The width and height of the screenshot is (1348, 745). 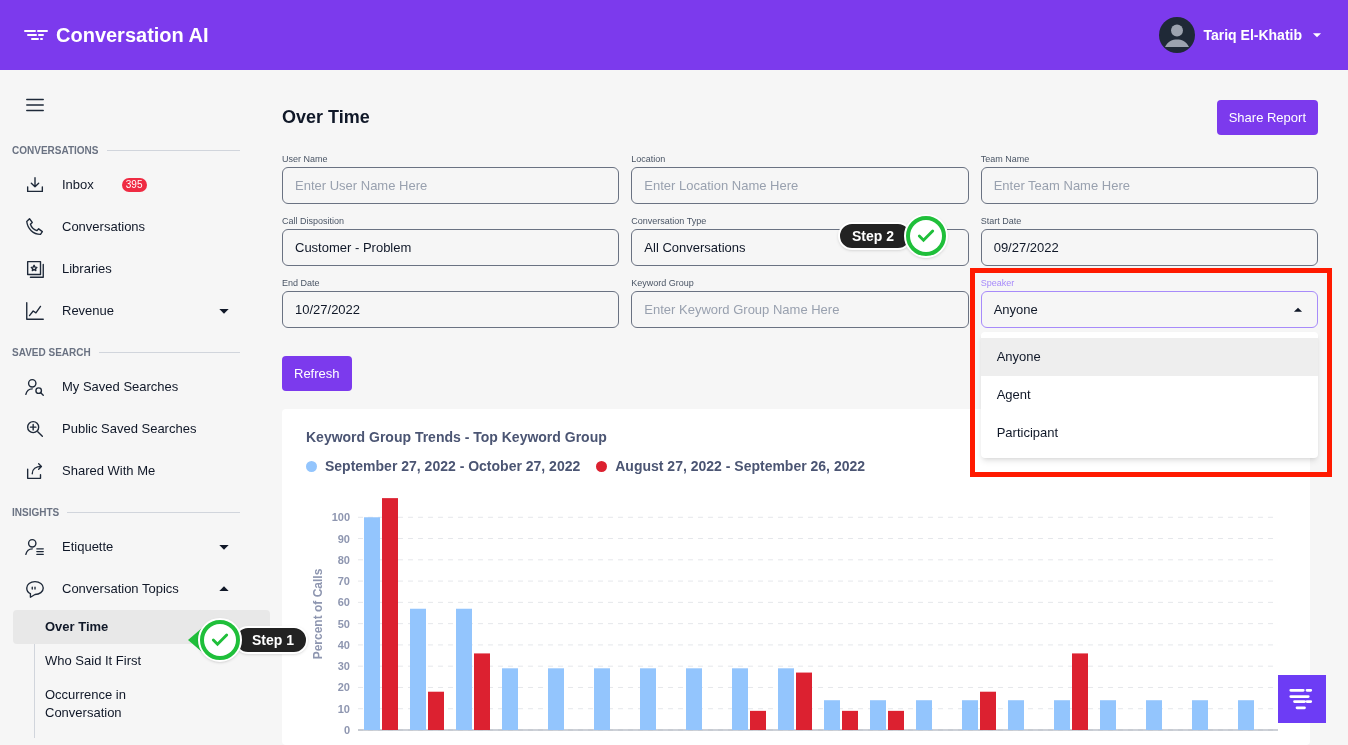 What do you see at coordinates (313, 221) in the screenshot?
I see `field-label: Call Disposition` at bounding box center [313, 221].